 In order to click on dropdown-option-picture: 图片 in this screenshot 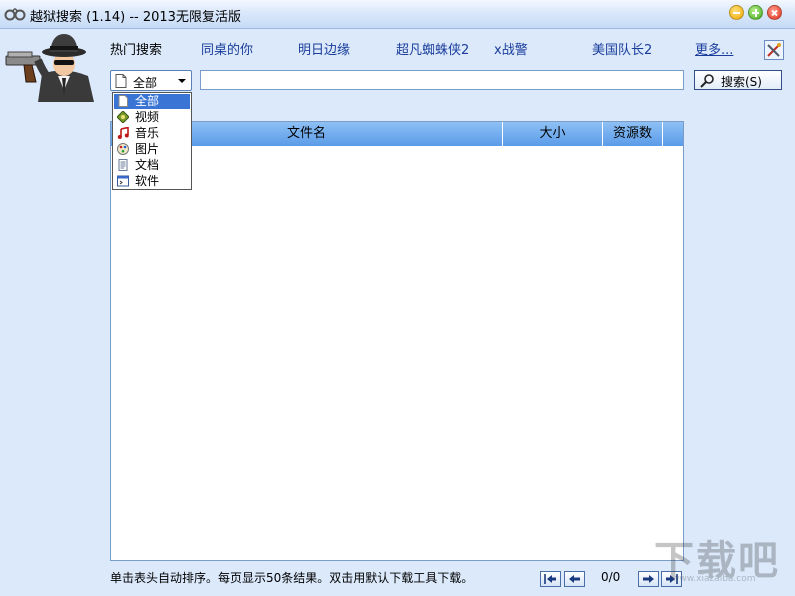, I will do `click(152, 149)`.